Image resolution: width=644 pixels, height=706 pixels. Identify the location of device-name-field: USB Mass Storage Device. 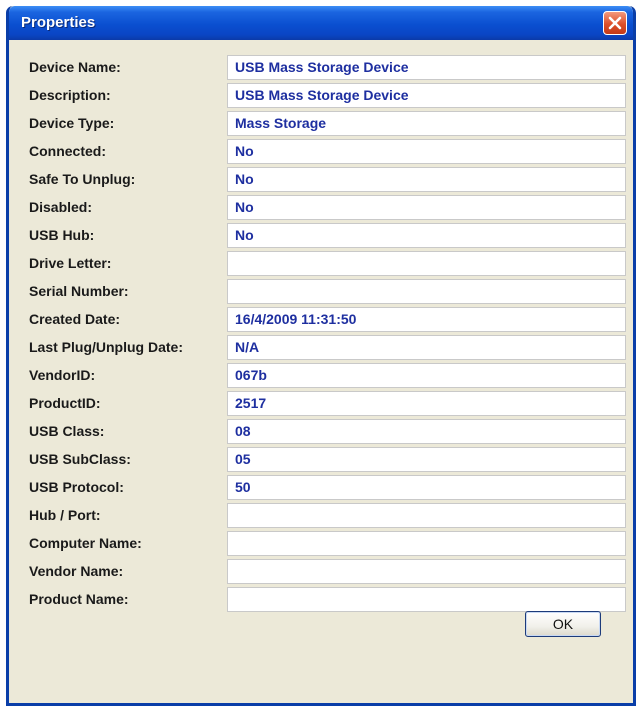
(426, 67).